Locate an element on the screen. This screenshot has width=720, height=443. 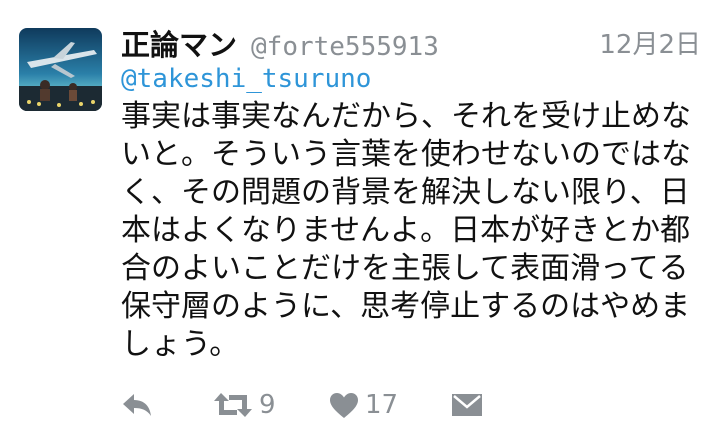
timestamp: 12月2日 is located at coordinates (650, 42).